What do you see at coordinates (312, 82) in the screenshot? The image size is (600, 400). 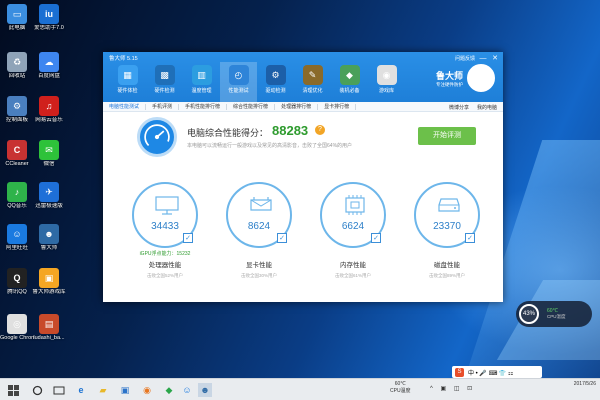 I see `nav-item: ✎ 清理优化` at bounding box center [312, 82].